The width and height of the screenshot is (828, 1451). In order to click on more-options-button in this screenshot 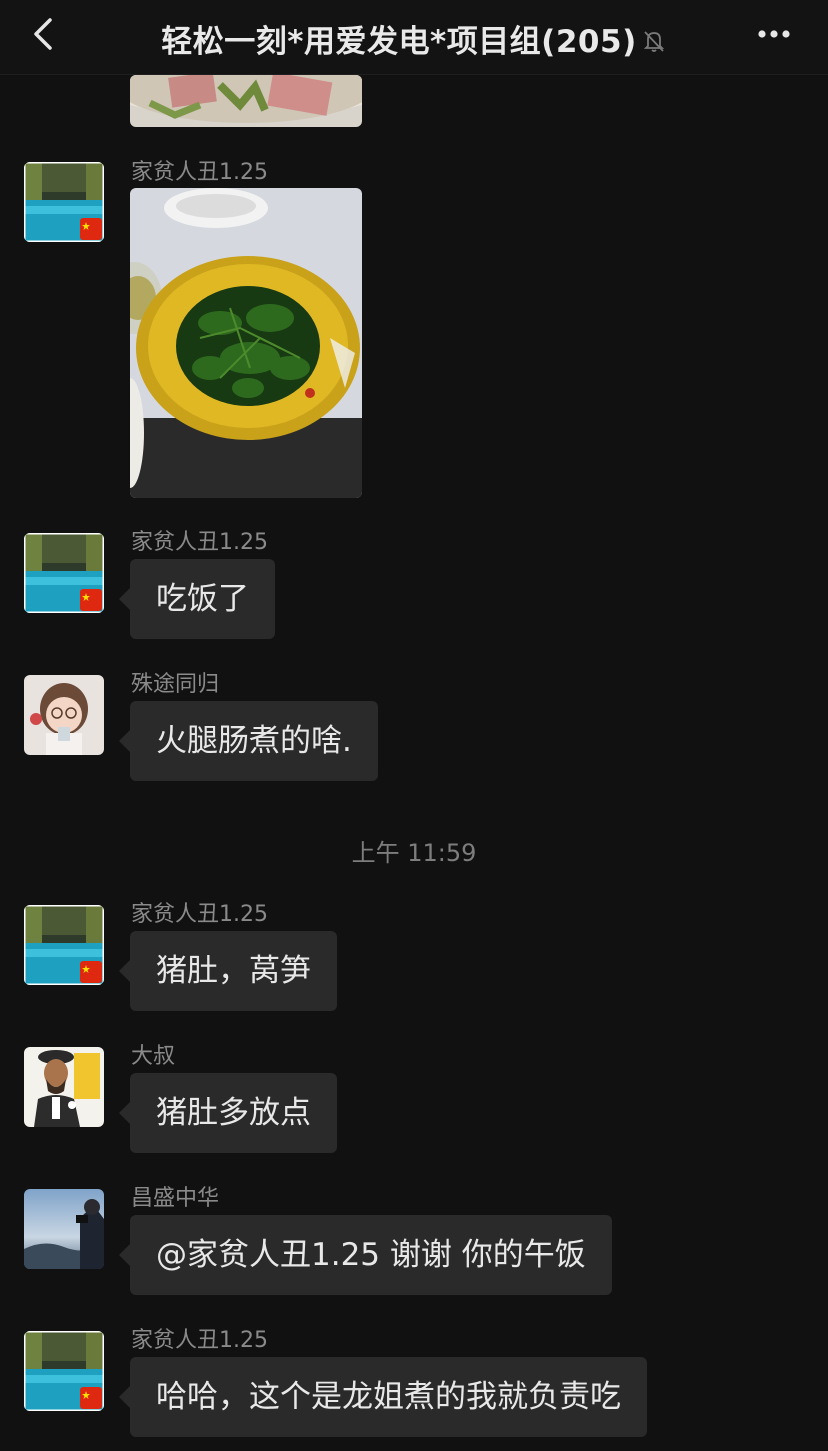, I will do `click(774, 34)`.